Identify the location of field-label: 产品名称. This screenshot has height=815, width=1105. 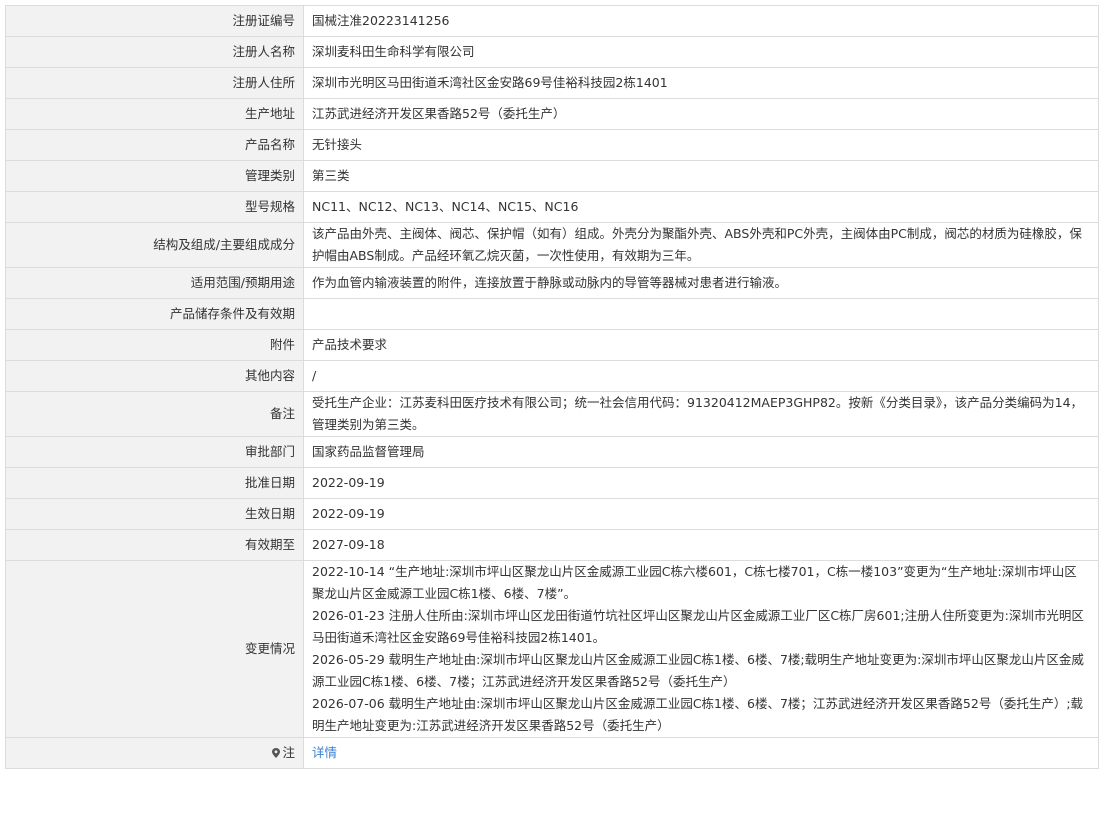
(154, 145).